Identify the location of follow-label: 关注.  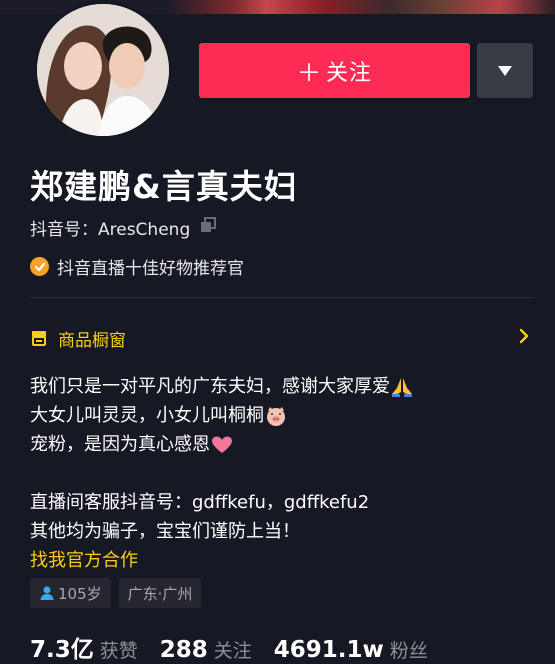
(348, 73).